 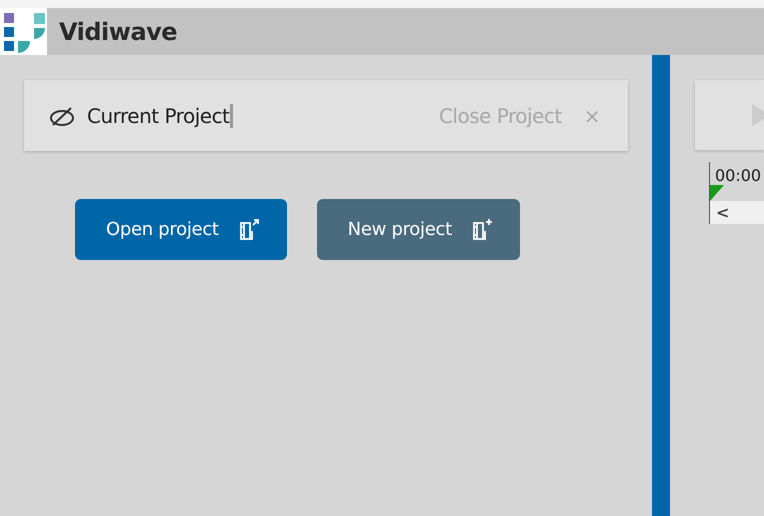 I want to click on timecode: 00:00, so click(x=738, y=175).